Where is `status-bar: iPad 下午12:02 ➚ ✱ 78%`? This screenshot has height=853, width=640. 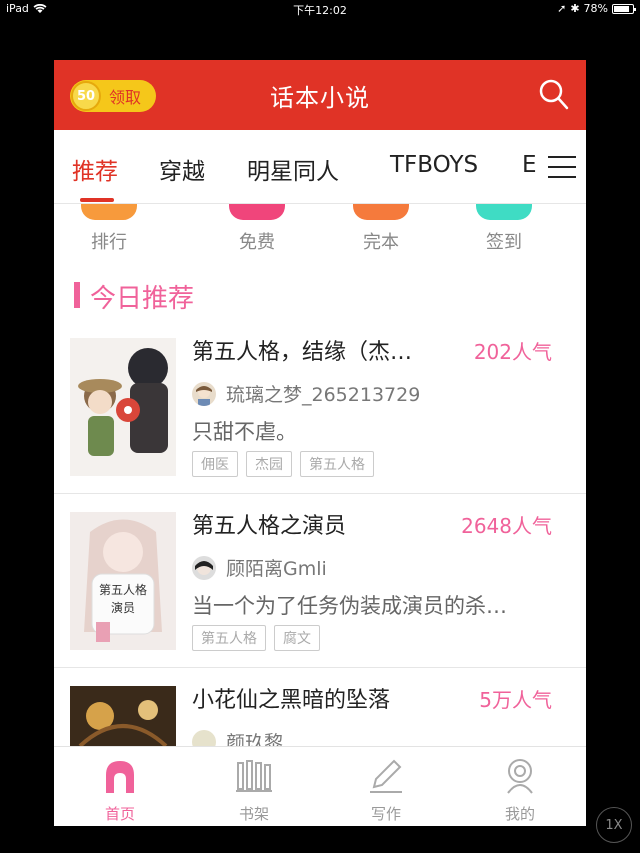 status-bar: iPad 下午12:02 ➚ ✱ 78% is located at coordinates (320, 9).